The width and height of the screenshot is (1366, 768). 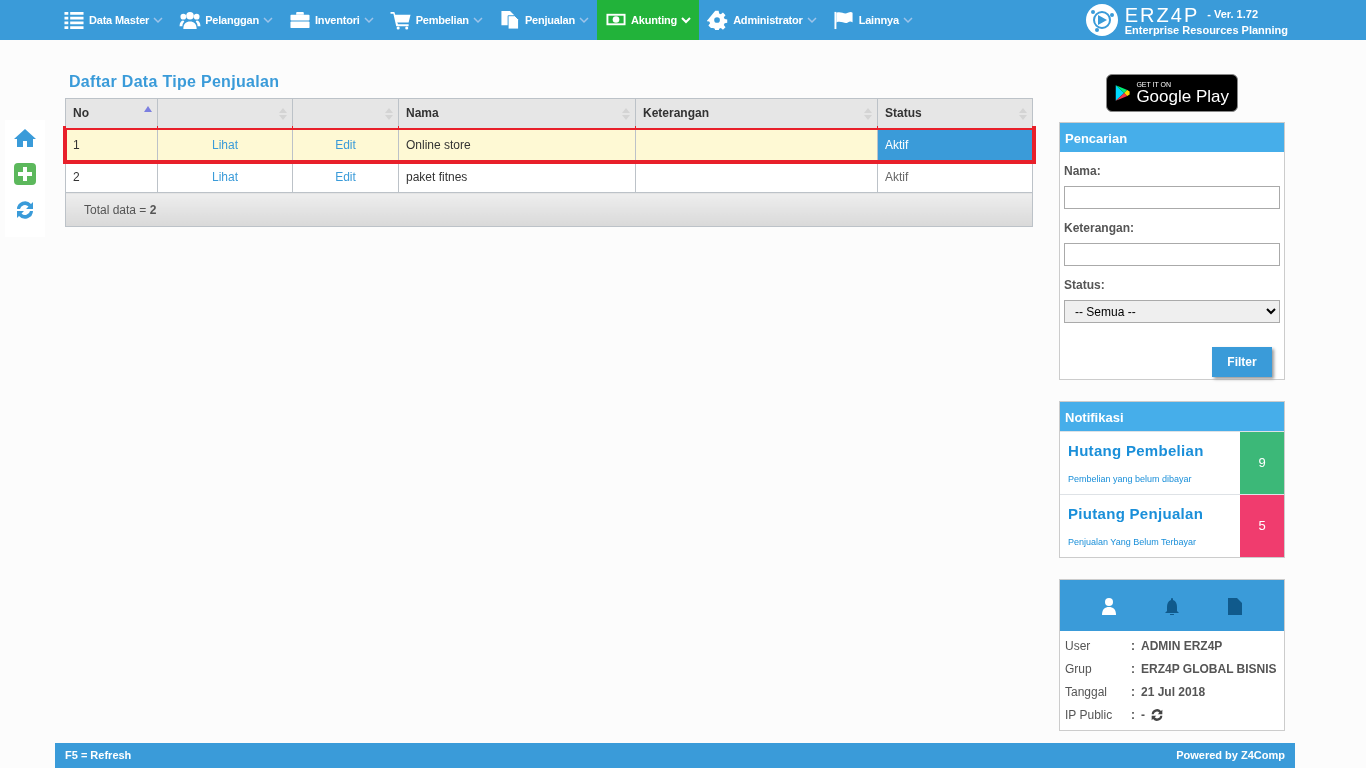 I want to click on filter-button: Filter, so click(x=1242, y=362).